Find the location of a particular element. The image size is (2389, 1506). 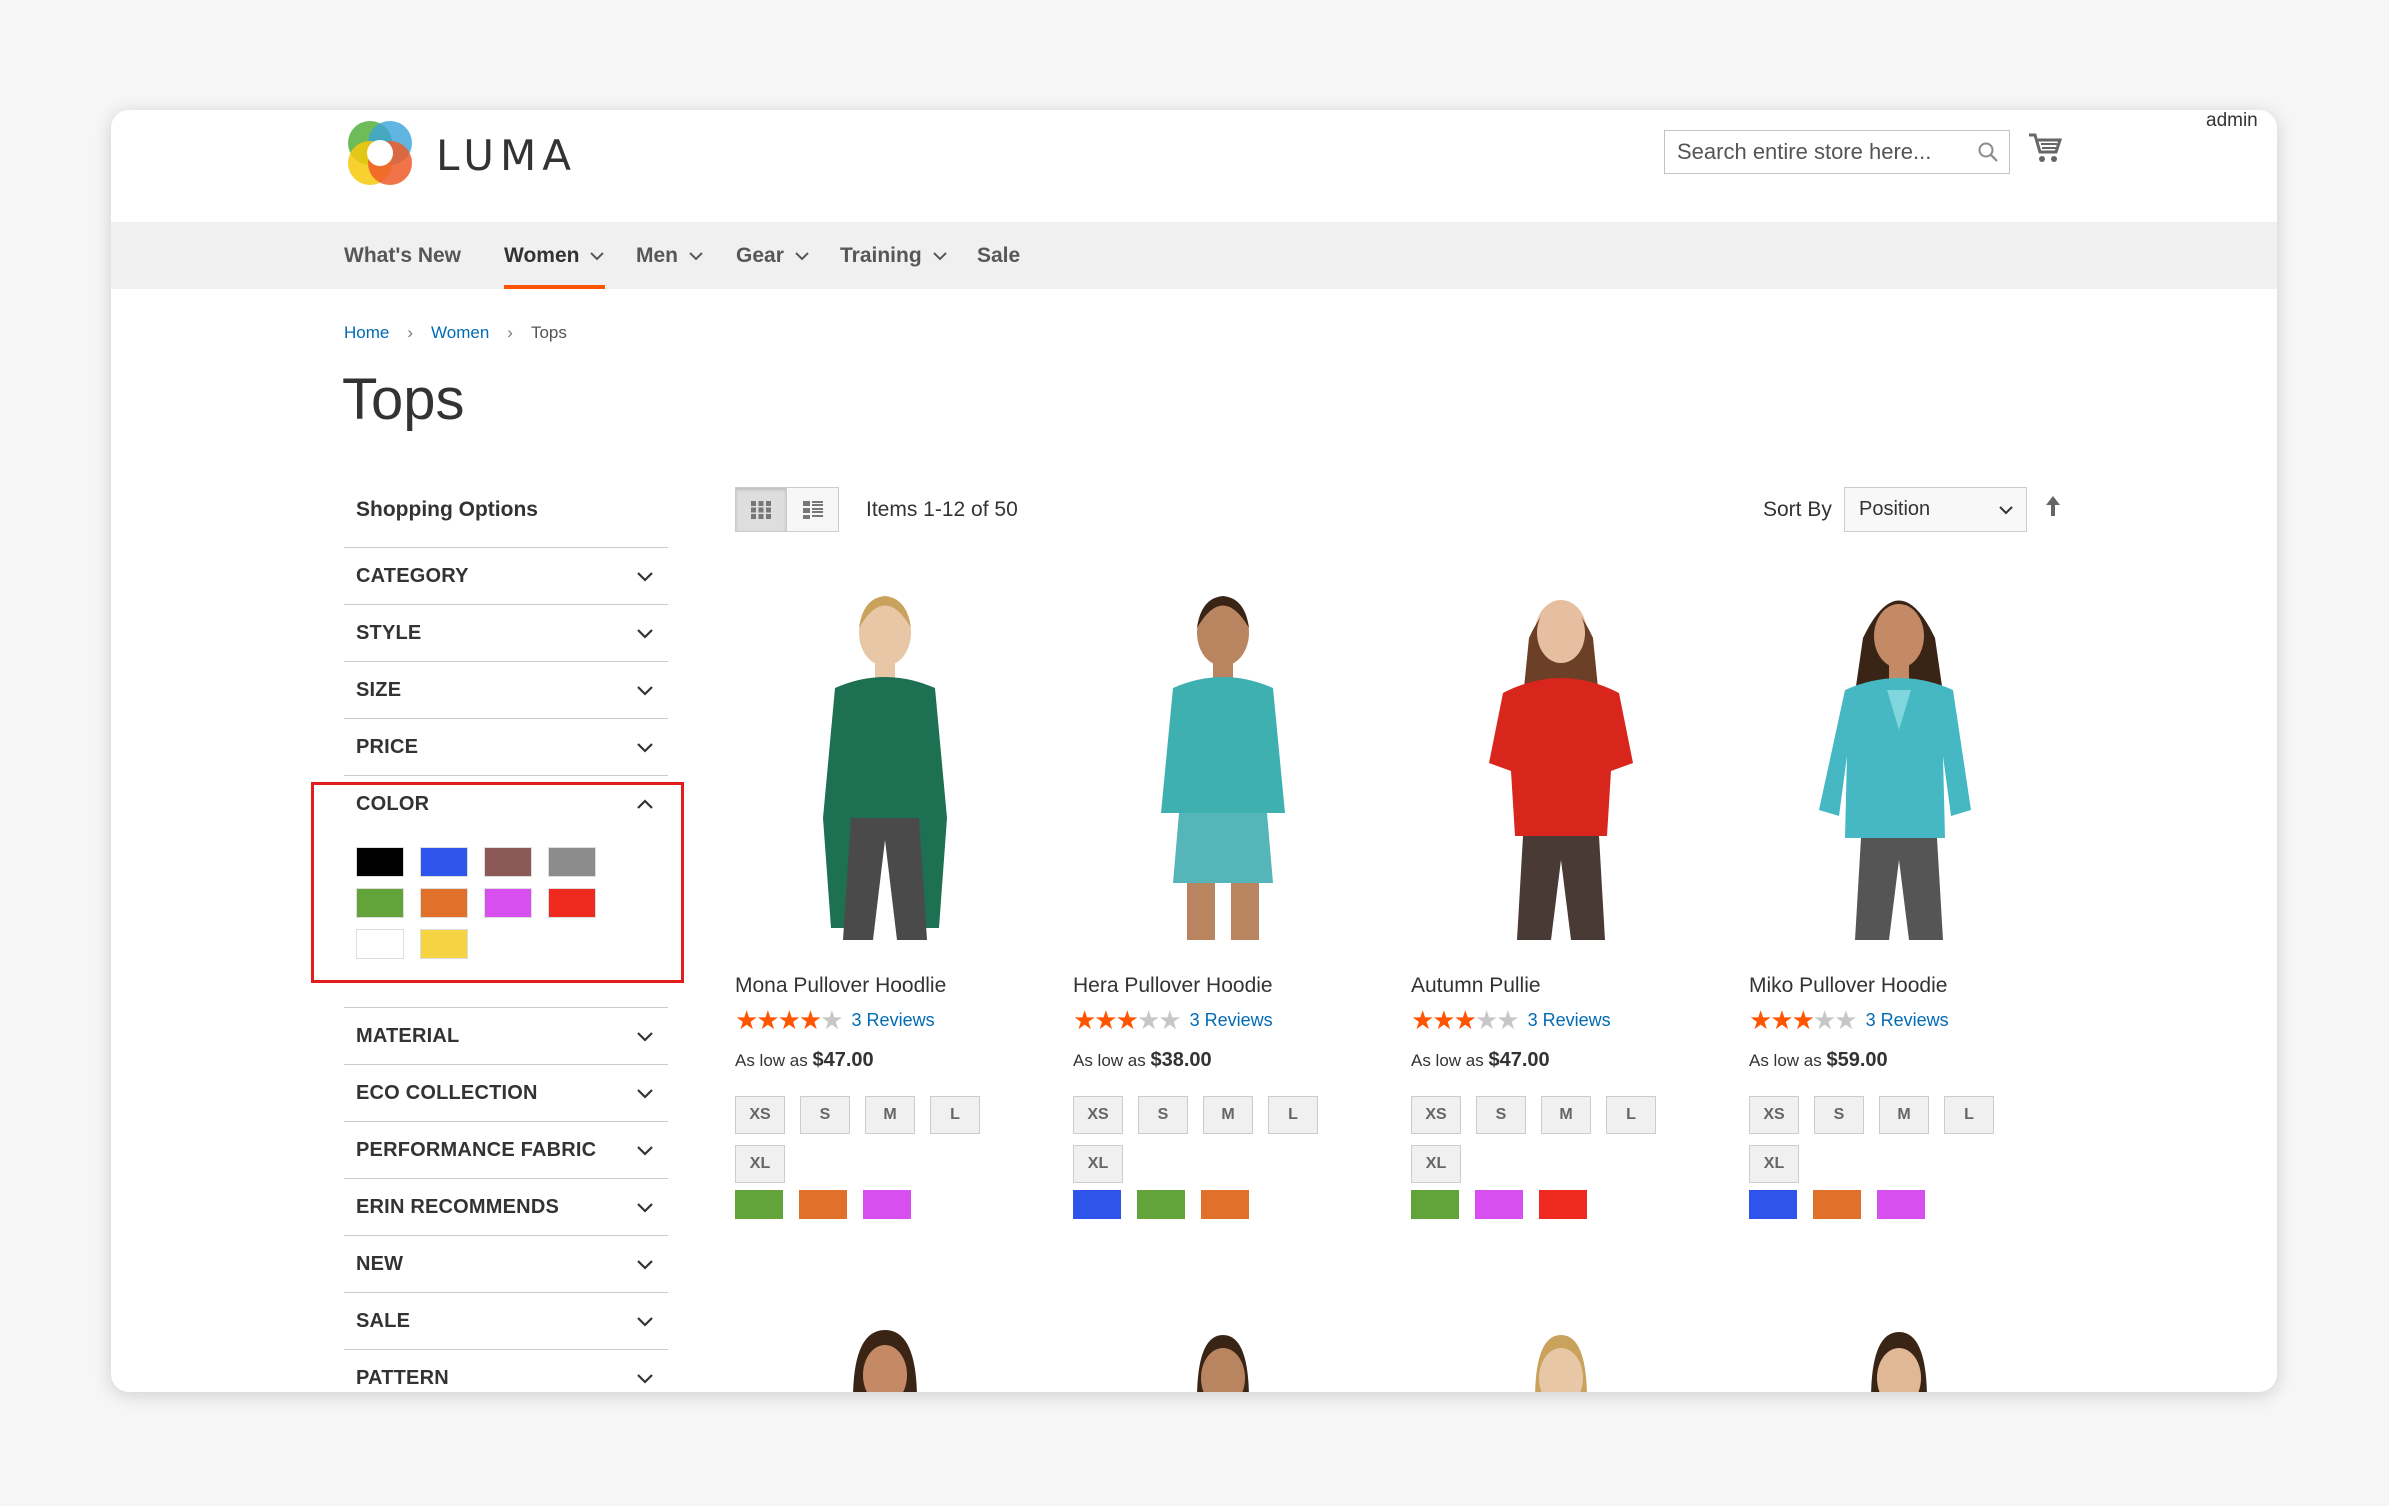

product-price: As low as $38.00 is located at coordinates (1142, 1060).